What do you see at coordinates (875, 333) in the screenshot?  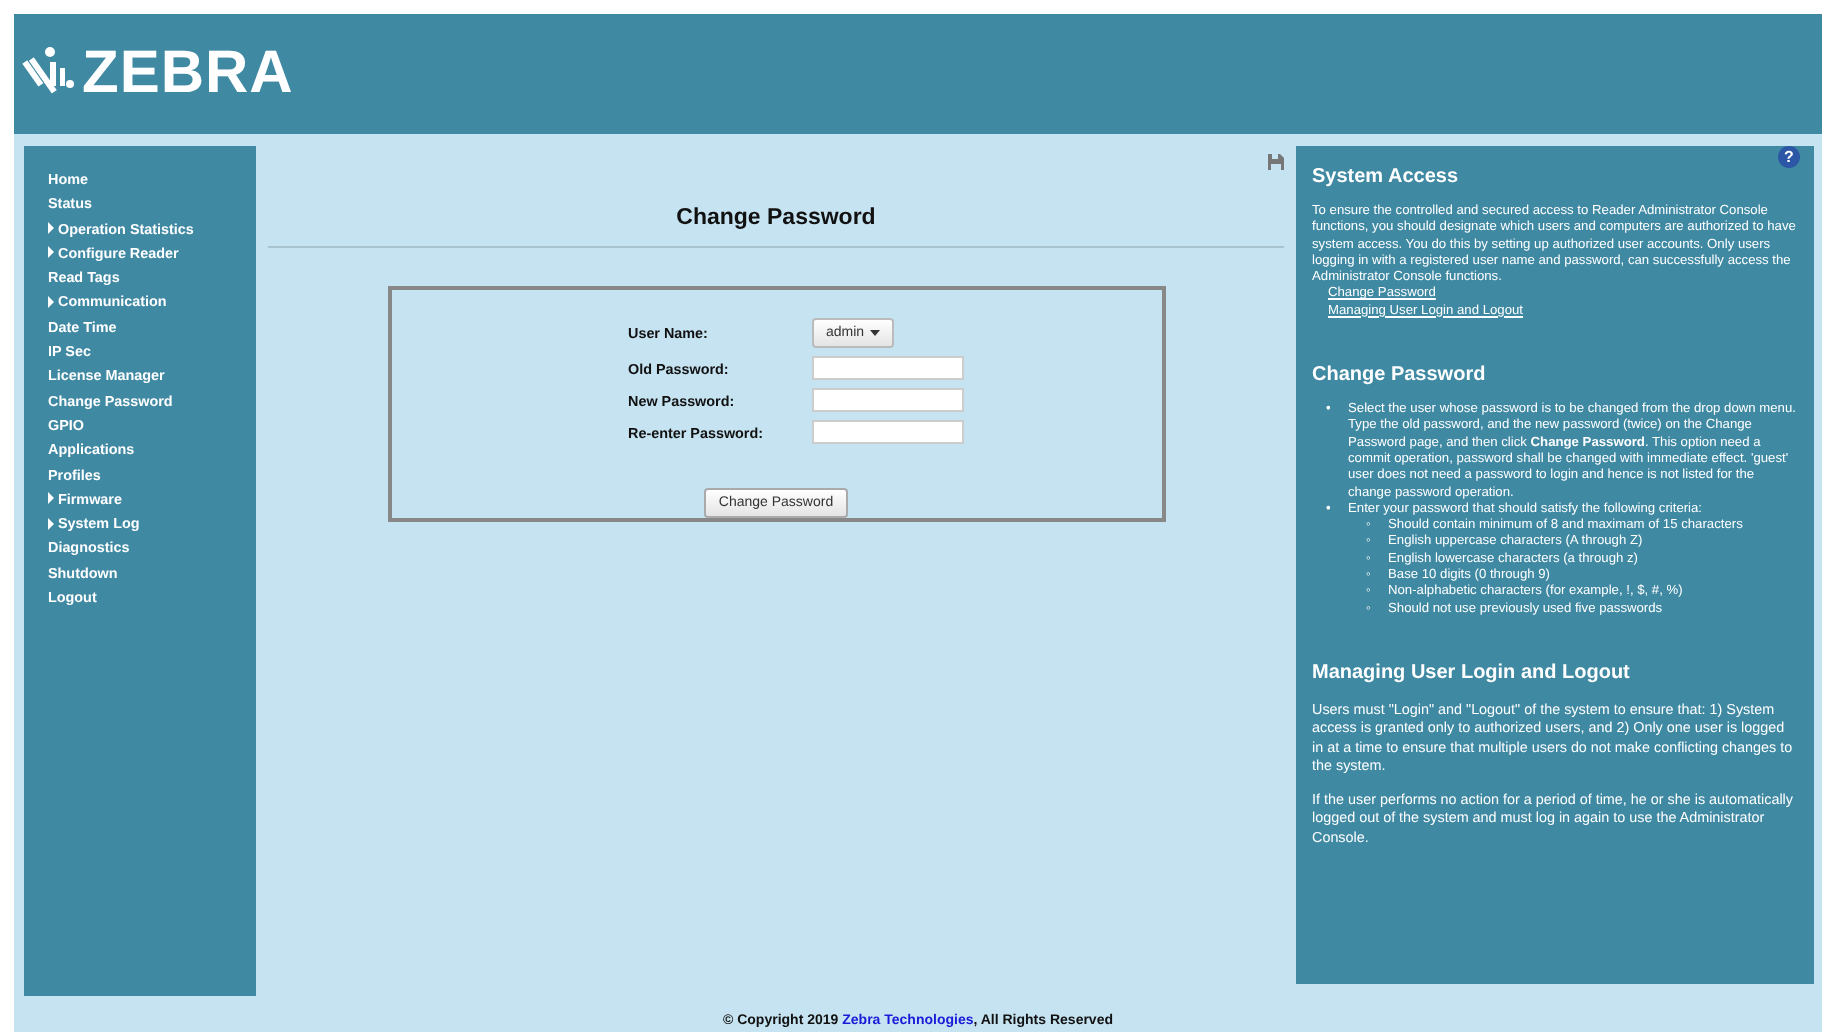 I see `caret-icon` at bounding box center [875, 333].